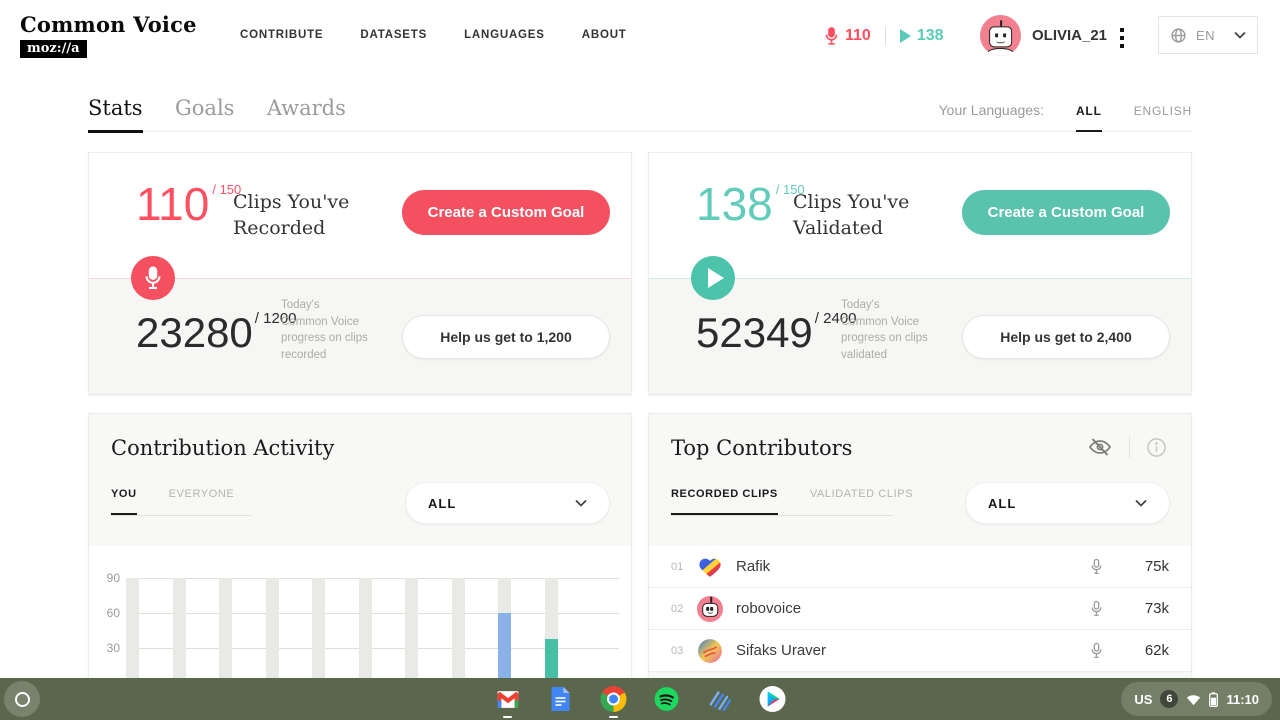  I want to click on activity-title: Contribution Activity, so click(223, 448).